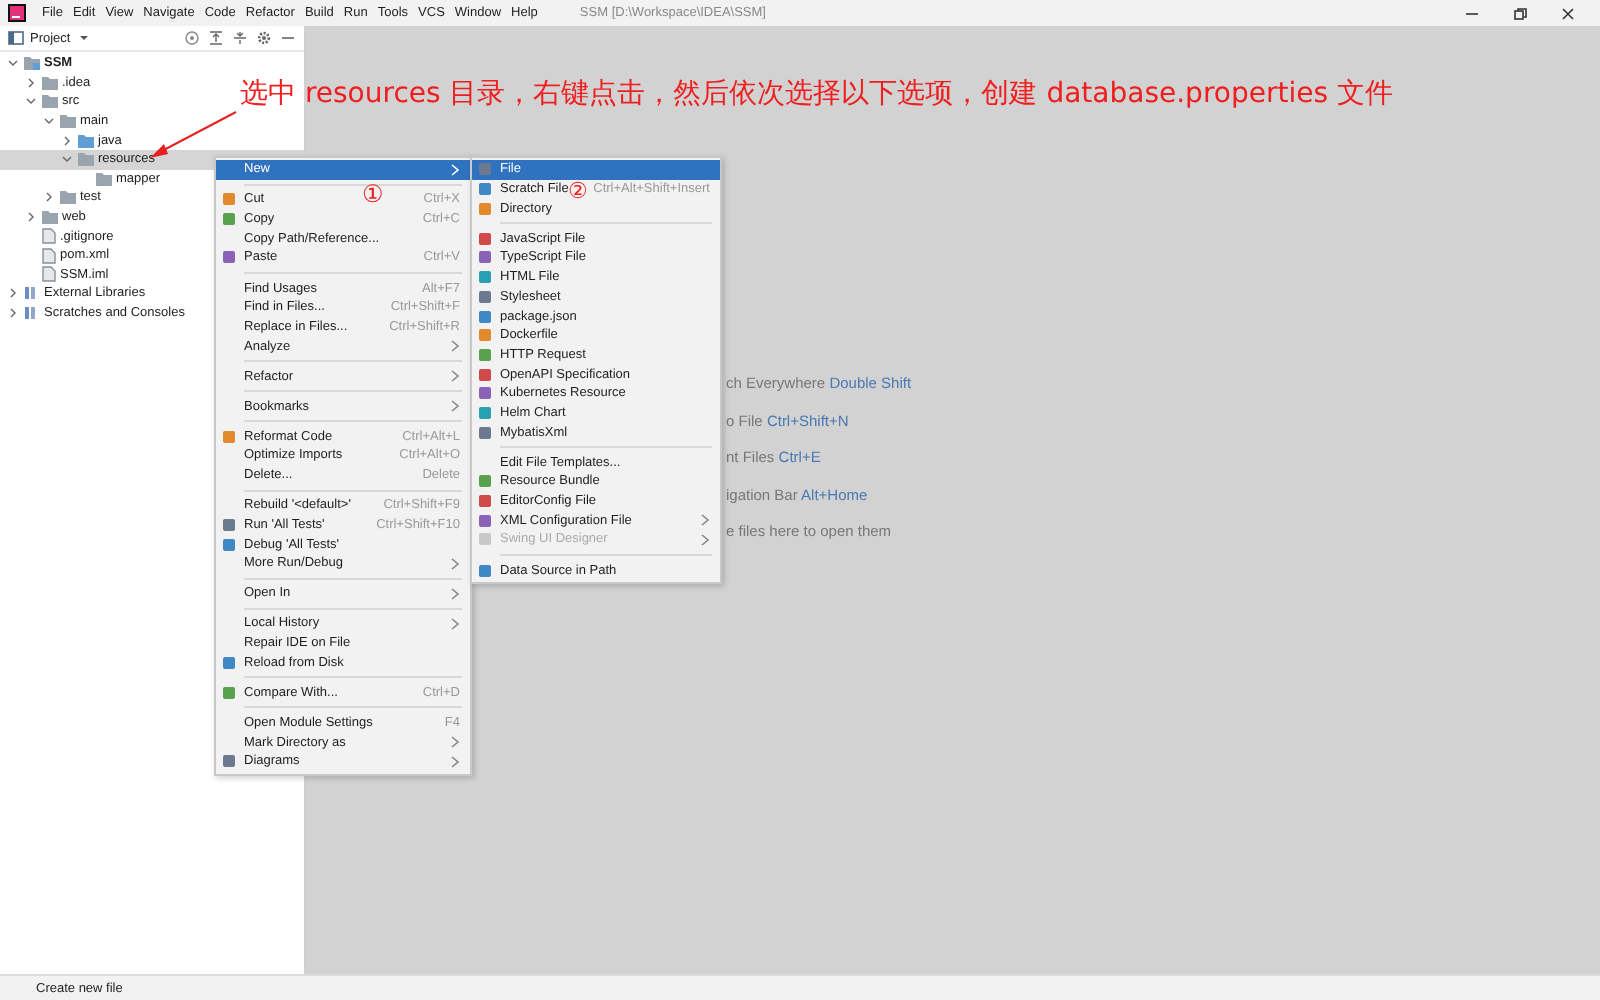 This screenshot has width=1600, height=1000. I want to click on settings-icon, so click(264, 38).